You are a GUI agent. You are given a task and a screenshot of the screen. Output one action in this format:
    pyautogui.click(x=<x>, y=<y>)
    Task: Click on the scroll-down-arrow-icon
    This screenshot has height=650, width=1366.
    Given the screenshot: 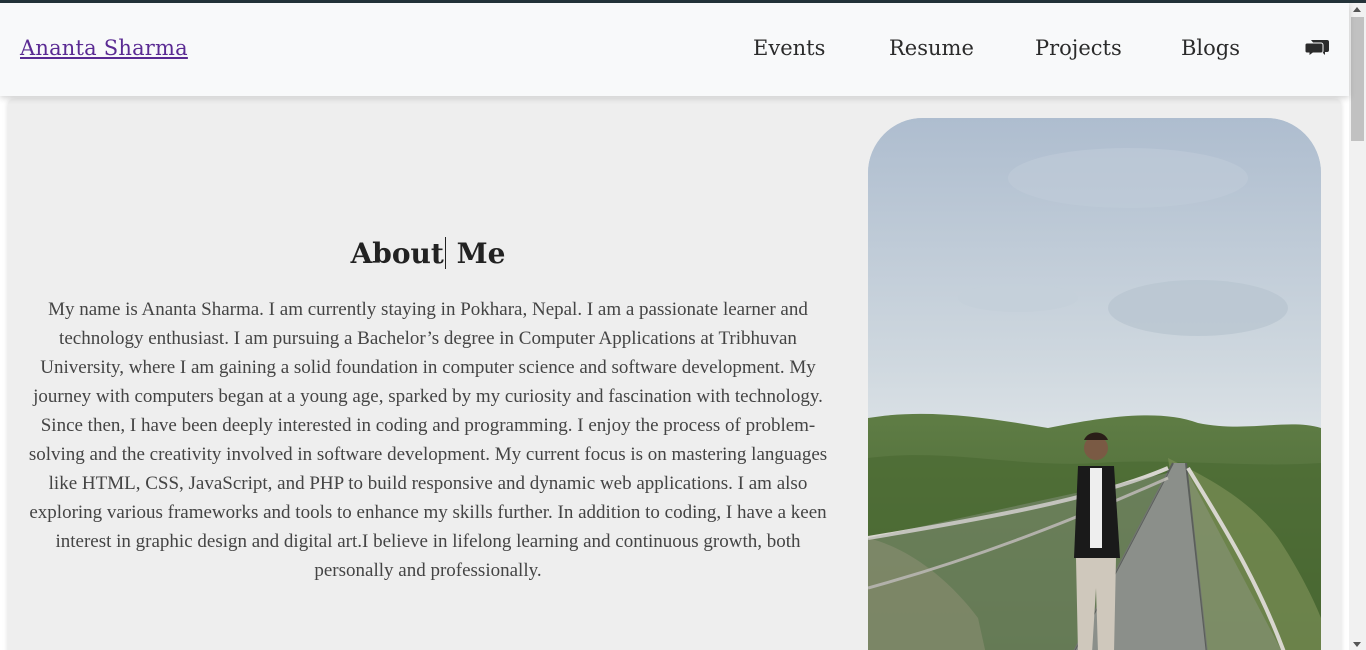 What is the action you would take?
    pyautogui.click(x=1357, y=644)
    